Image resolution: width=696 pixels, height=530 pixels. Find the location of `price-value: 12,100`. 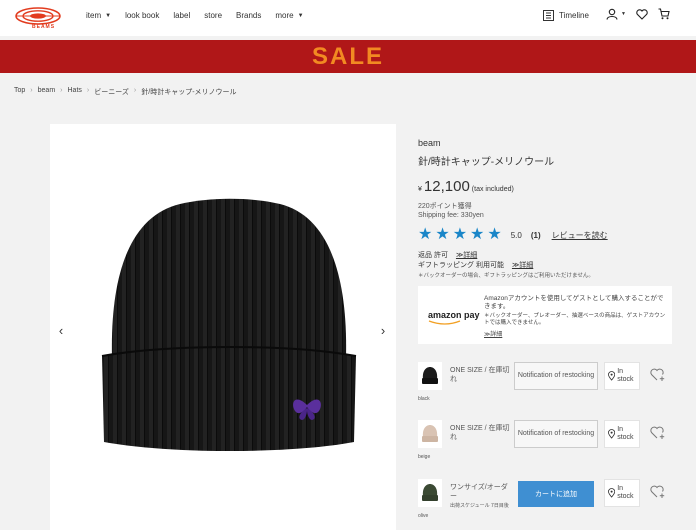

price-value: 12,100 is located at coordinates (446, 186).